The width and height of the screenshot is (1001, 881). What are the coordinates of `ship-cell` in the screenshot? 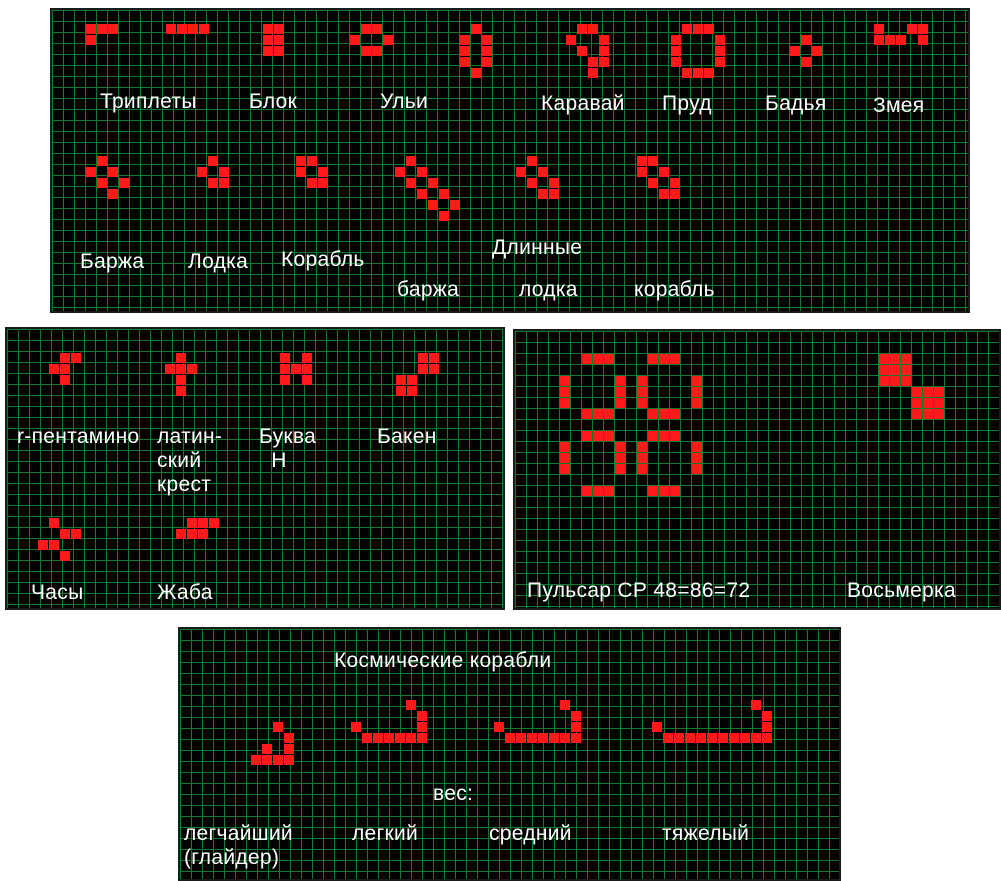 It's located at (301, 161).